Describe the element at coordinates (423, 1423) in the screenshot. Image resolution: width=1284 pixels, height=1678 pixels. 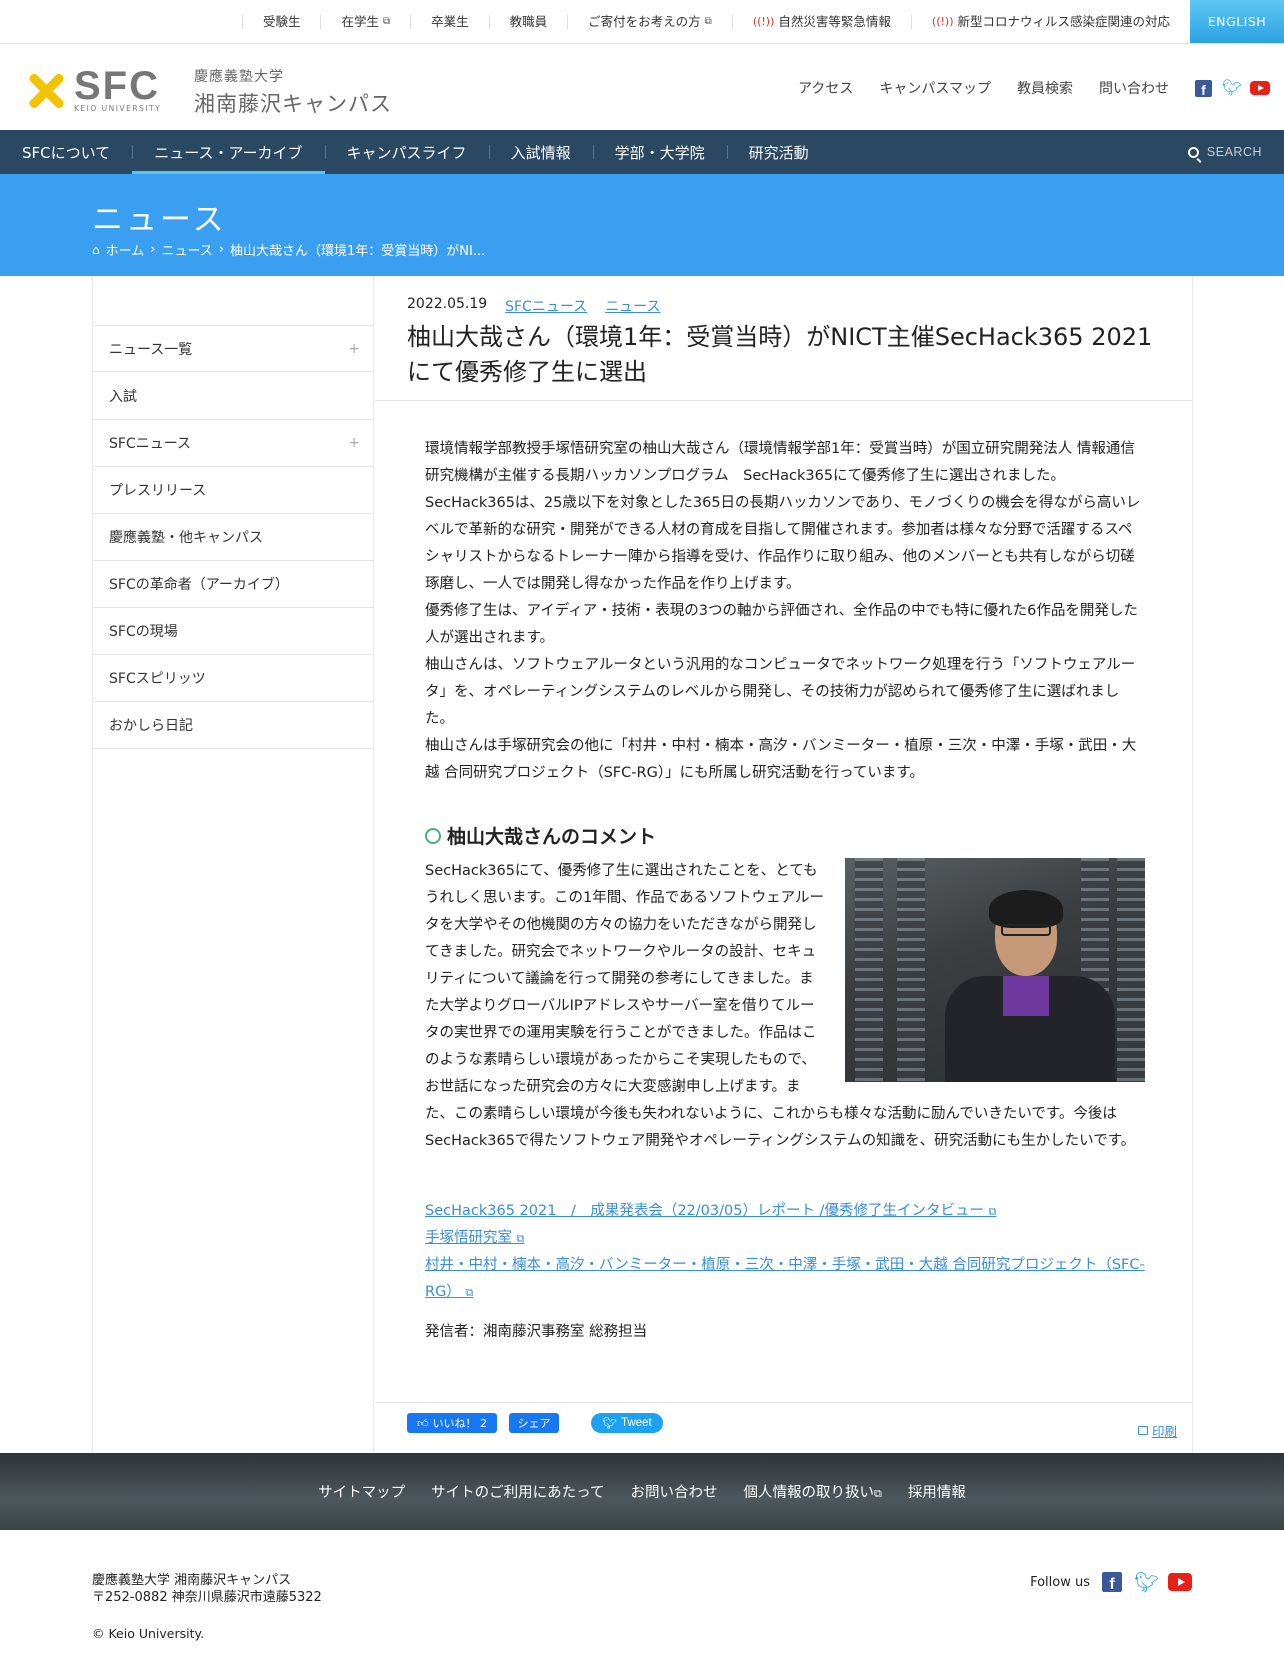
I see `thumbs-up-icon: 👍︎` at that location.